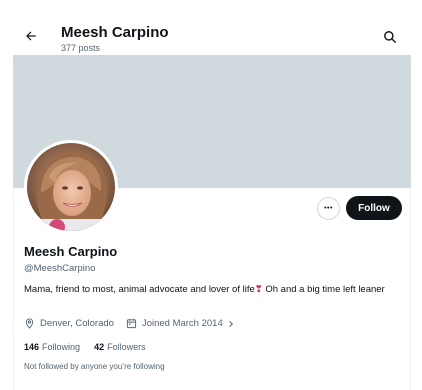  What do you see at coordinates (61, 347) in the screenshot?
I see `following-label: Following` at bounding box center [61, 347].